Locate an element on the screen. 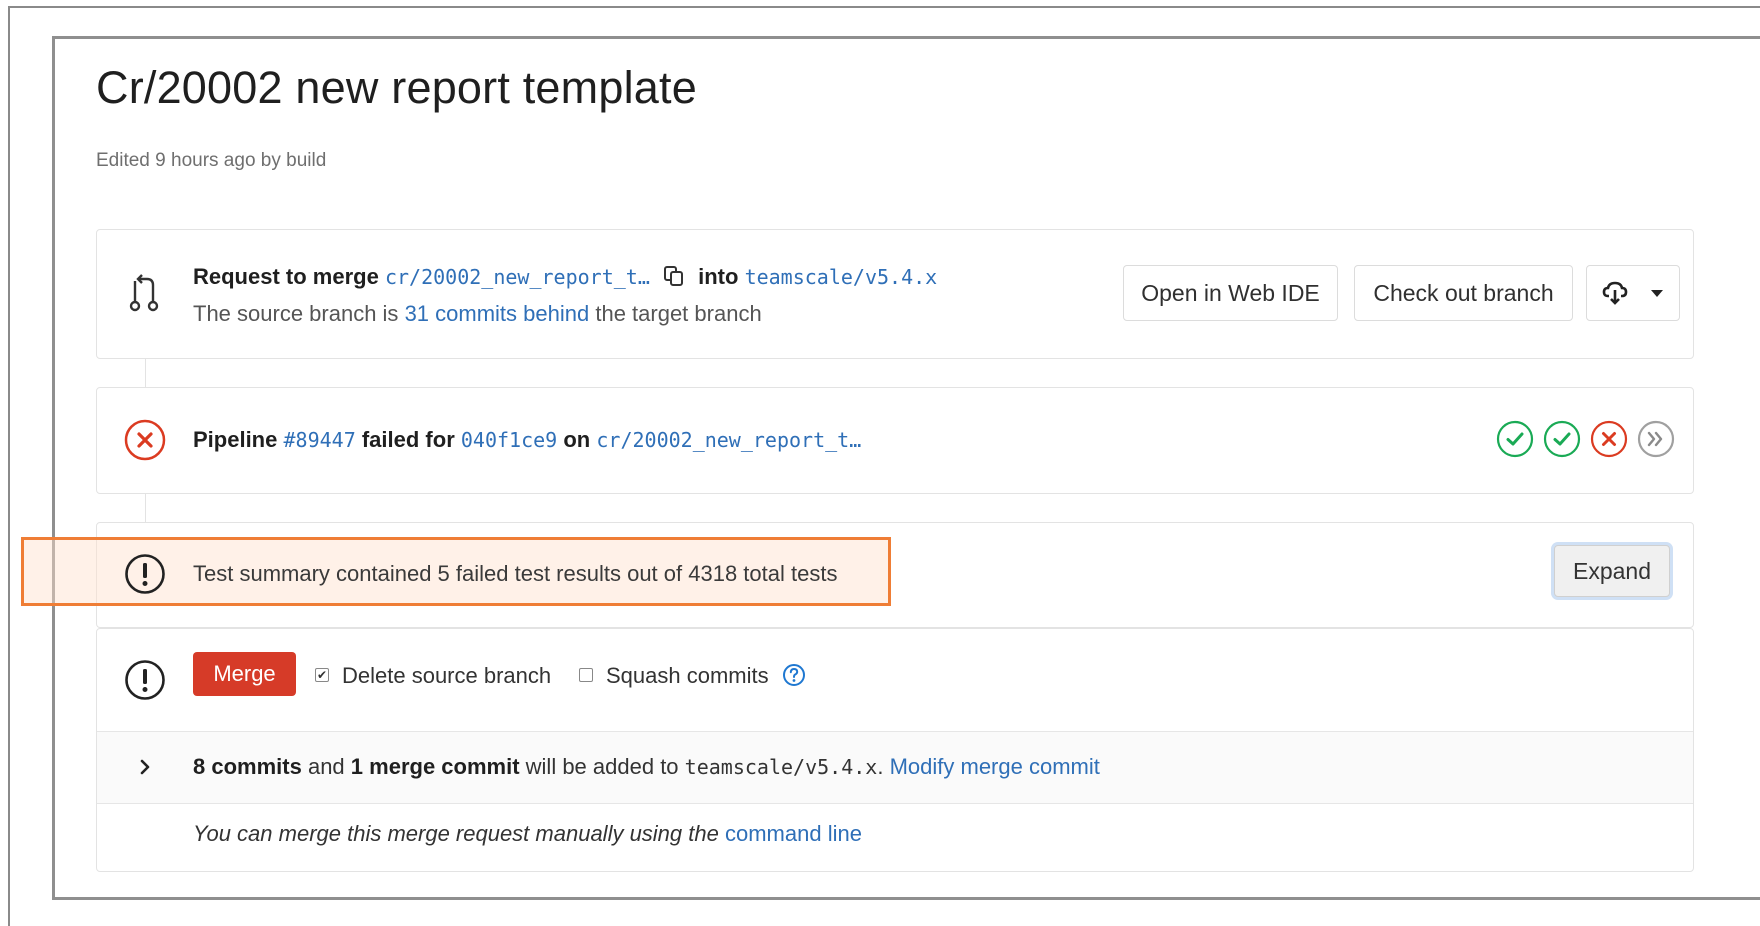  added-to-label: will be added to is located at coordinates (602, 766).